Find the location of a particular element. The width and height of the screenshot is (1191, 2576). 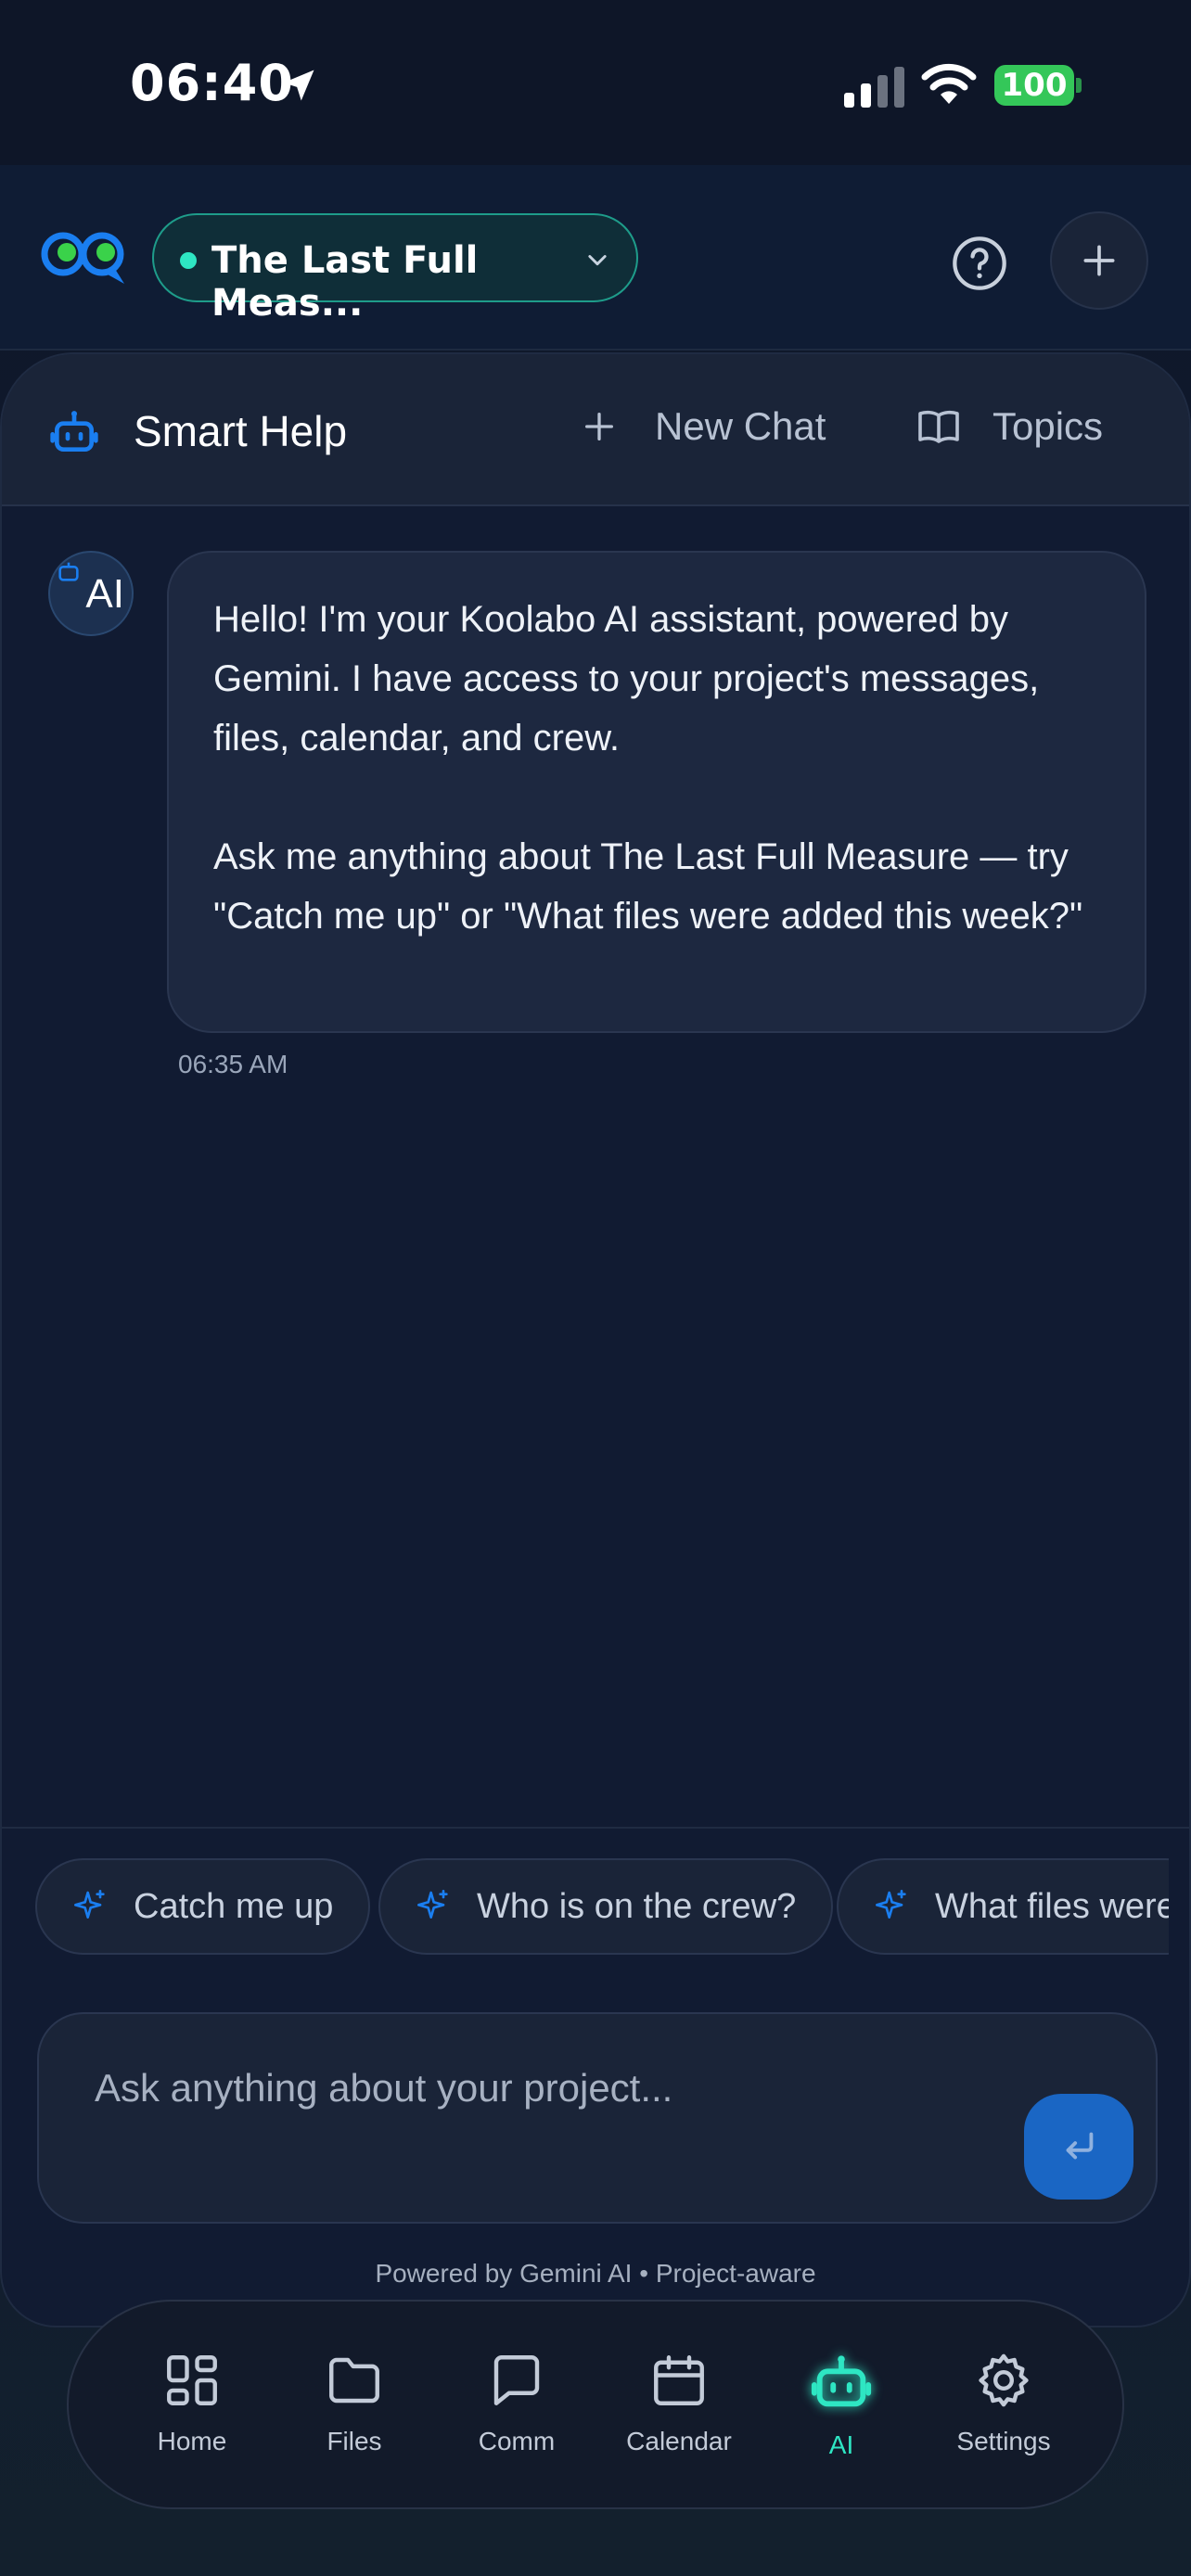

nav-label: Settings is located at coordinates (1003, 2441).